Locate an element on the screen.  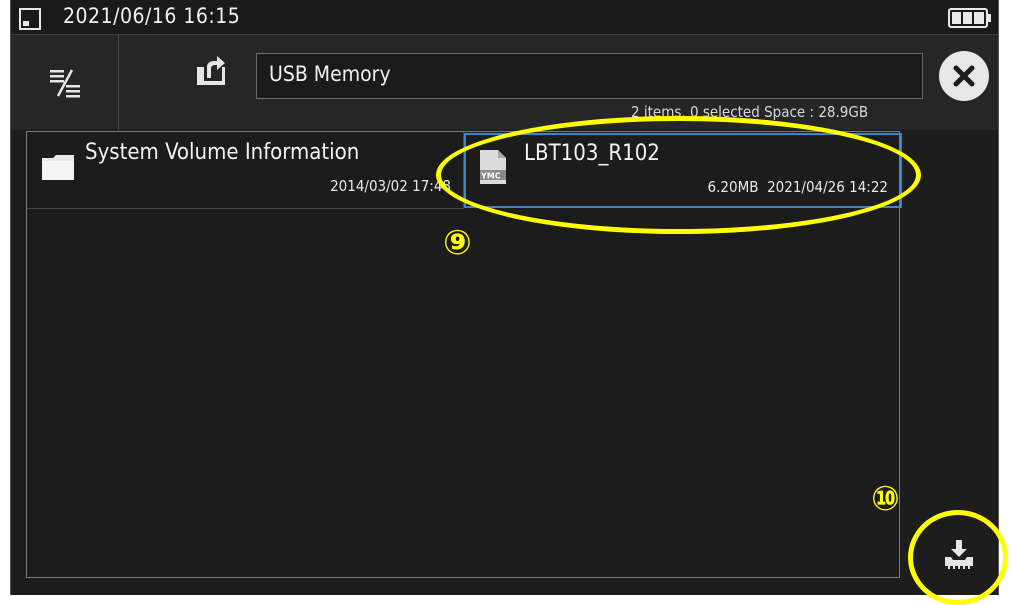
folder-icon is located at coordinates (58, 167).